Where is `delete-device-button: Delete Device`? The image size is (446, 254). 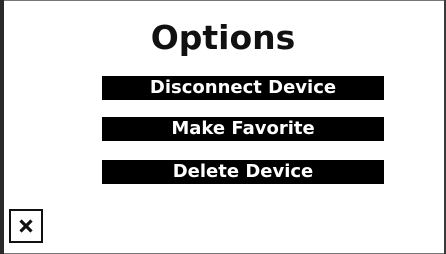 delete-device-button: Delete Device is located at coordinates (243, 172).